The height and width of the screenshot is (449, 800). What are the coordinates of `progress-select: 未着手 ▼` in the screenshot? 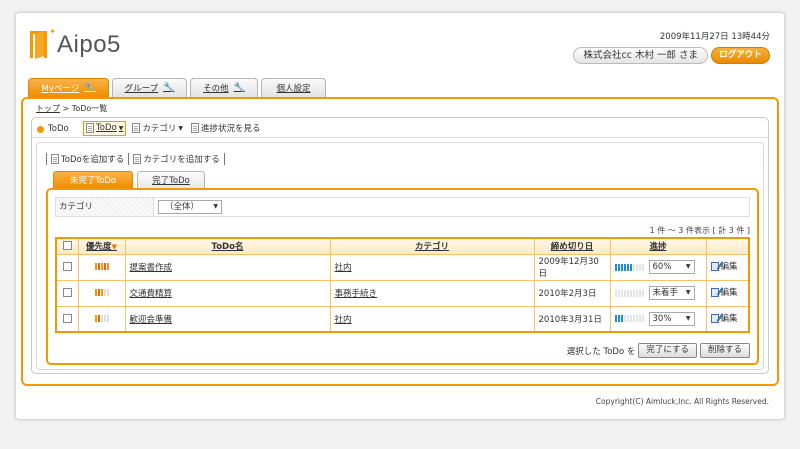 It's located at (671, 293).